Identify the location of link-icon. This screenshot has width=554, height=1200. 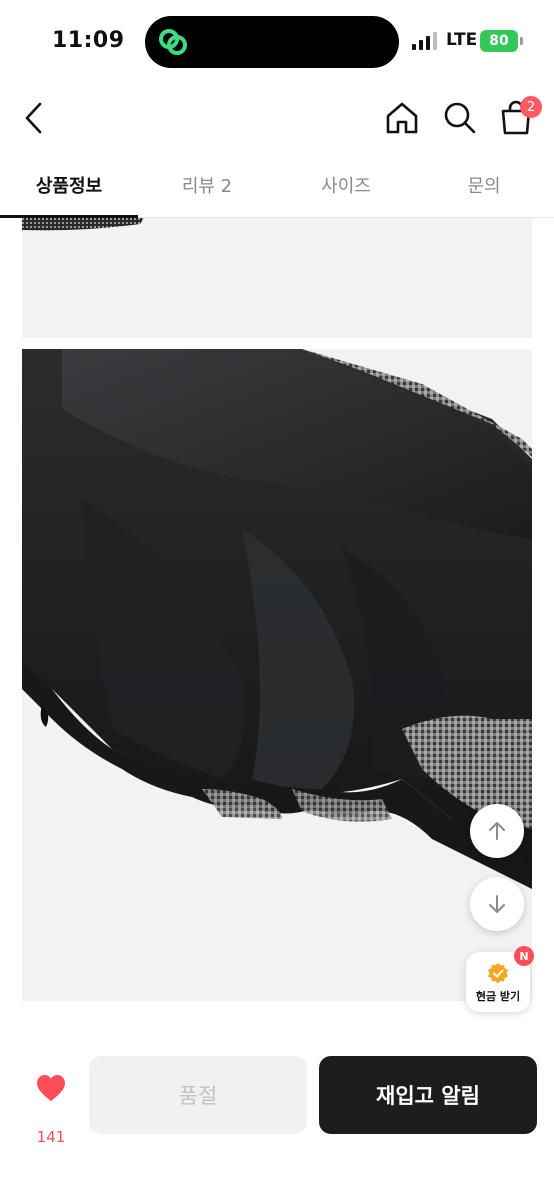
(173, 42).